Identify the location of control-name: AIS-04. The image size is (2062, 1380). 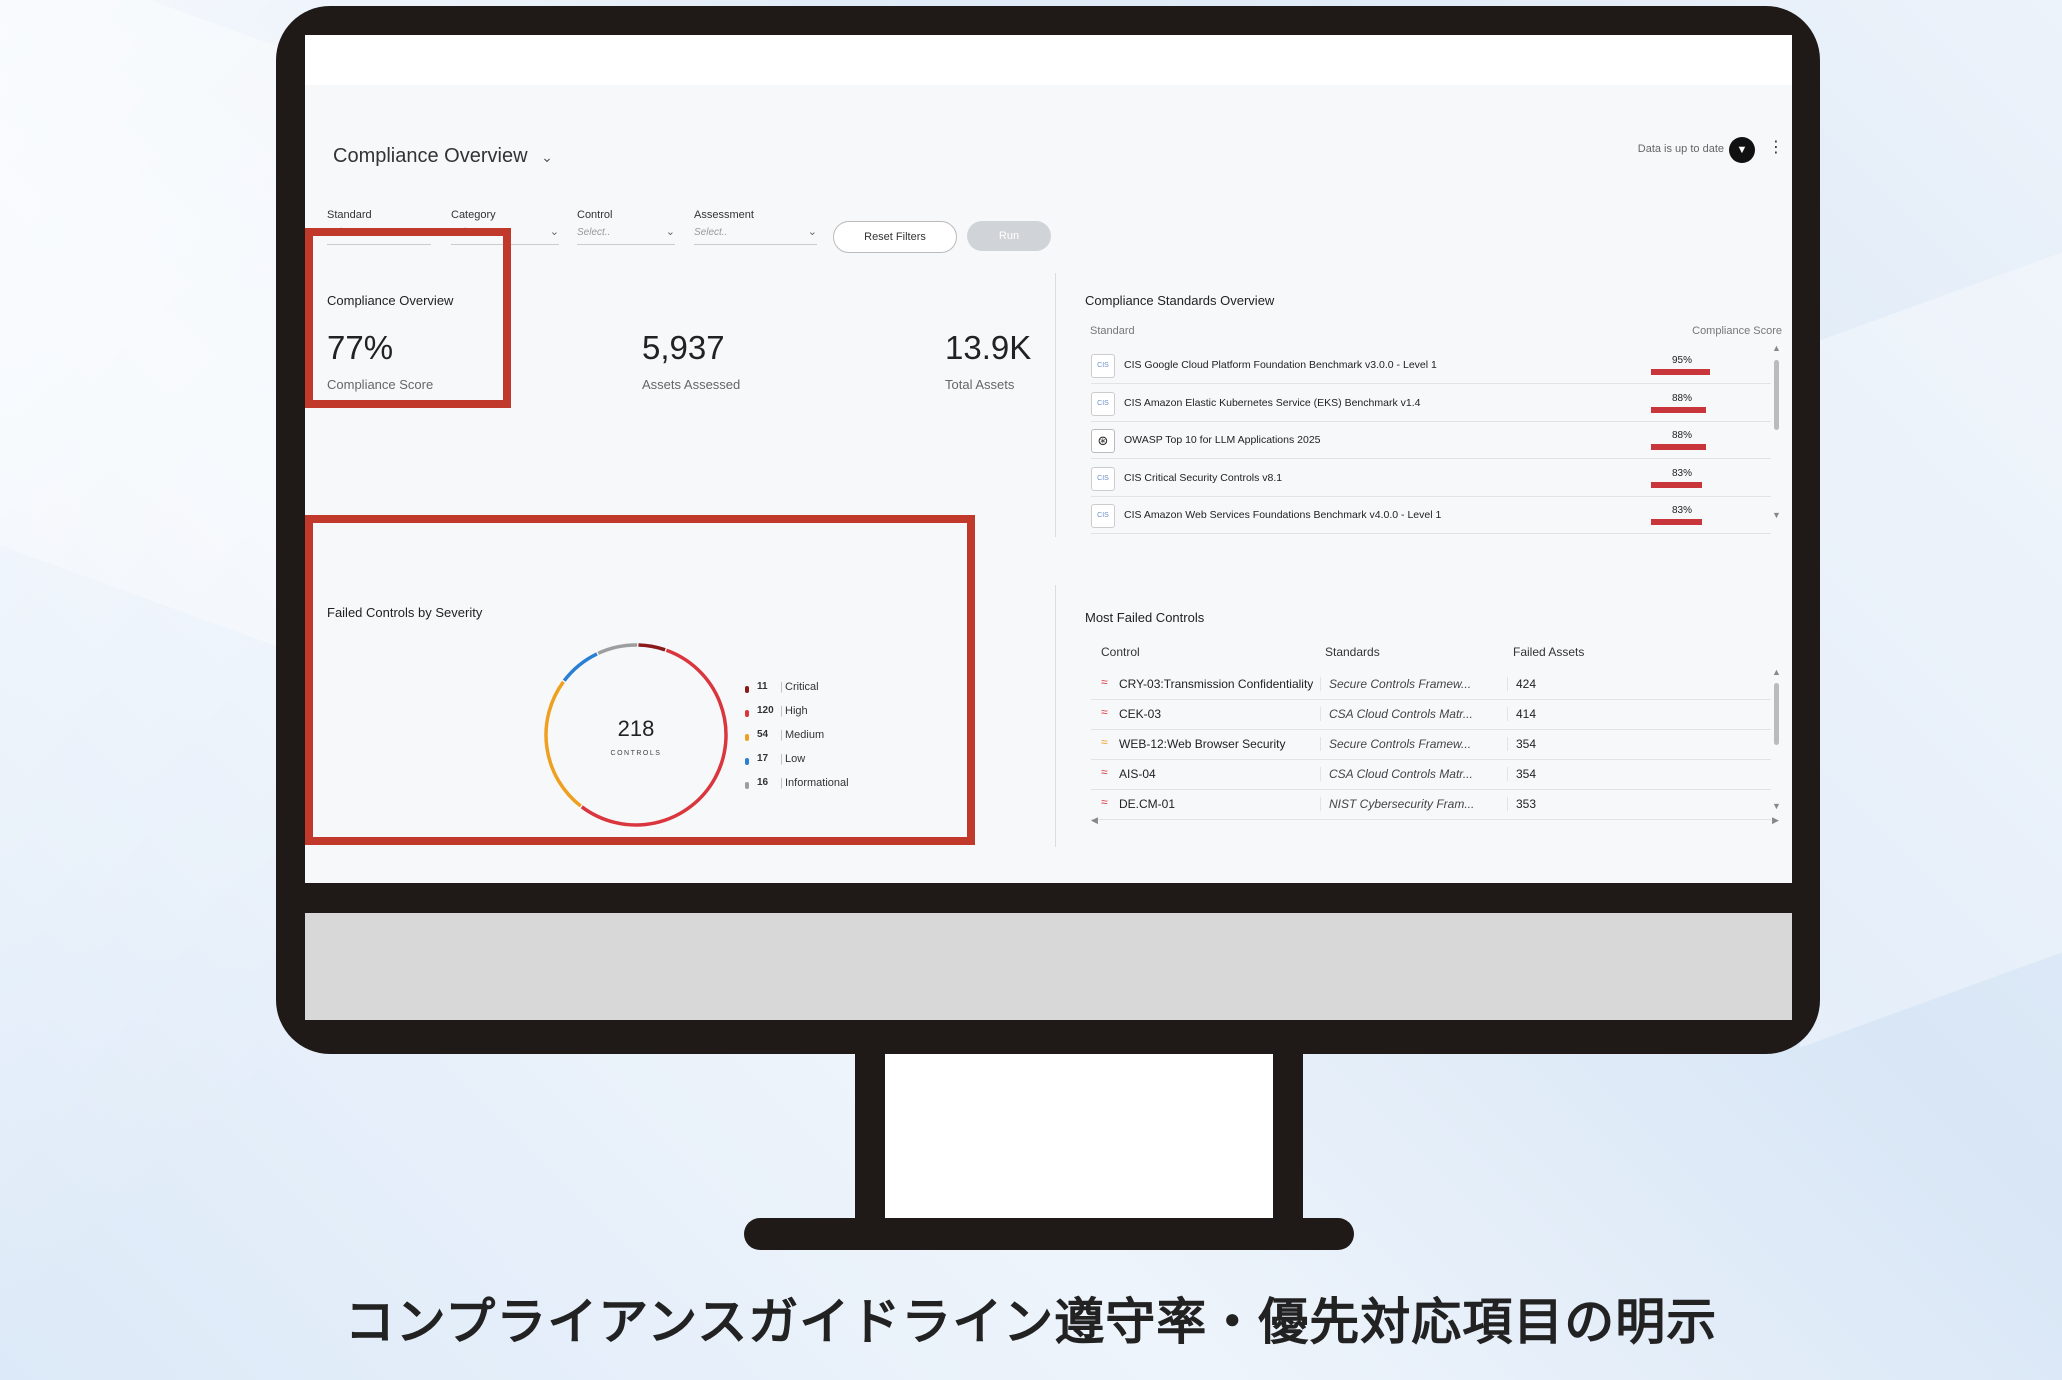
(1137, 774).